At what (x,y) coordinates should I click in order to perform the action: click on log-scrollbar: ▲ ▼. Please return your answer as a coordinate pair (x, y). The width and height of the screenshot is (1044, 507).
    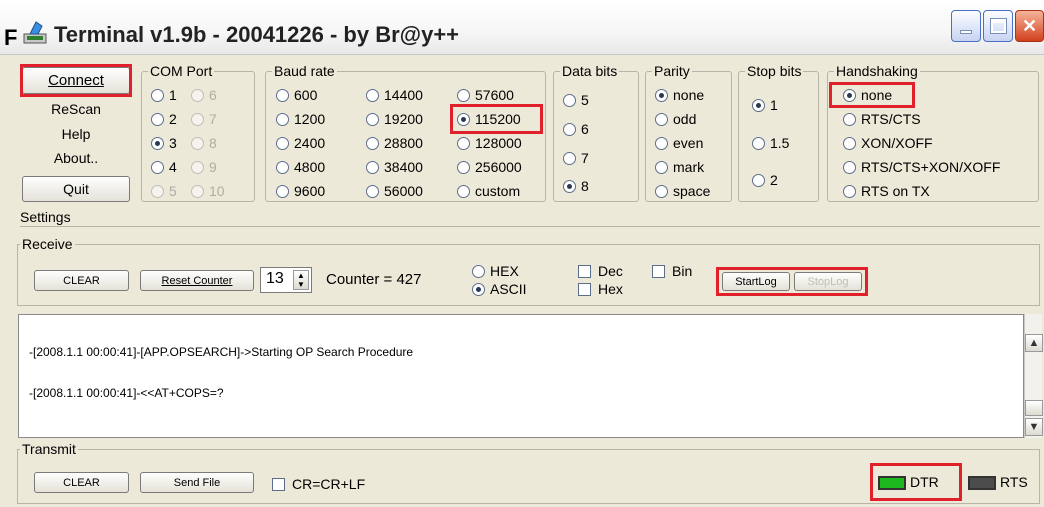
    Looking at the image, I should click on (1033, 376).